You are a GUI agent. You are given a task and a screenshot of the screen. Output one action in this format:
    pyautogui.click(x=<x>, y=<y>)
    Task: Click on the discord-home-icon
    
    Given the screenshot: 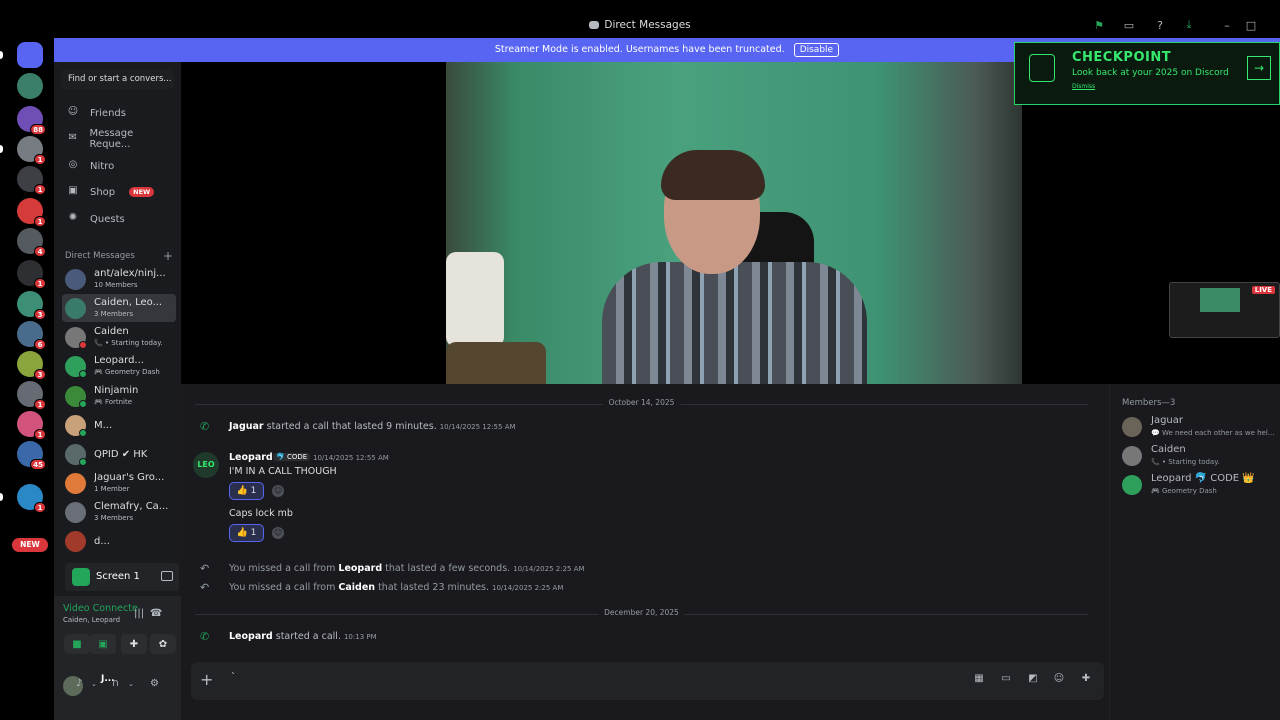 What is the action you would take?
    pyautogui.click(x=30, y=55)
    